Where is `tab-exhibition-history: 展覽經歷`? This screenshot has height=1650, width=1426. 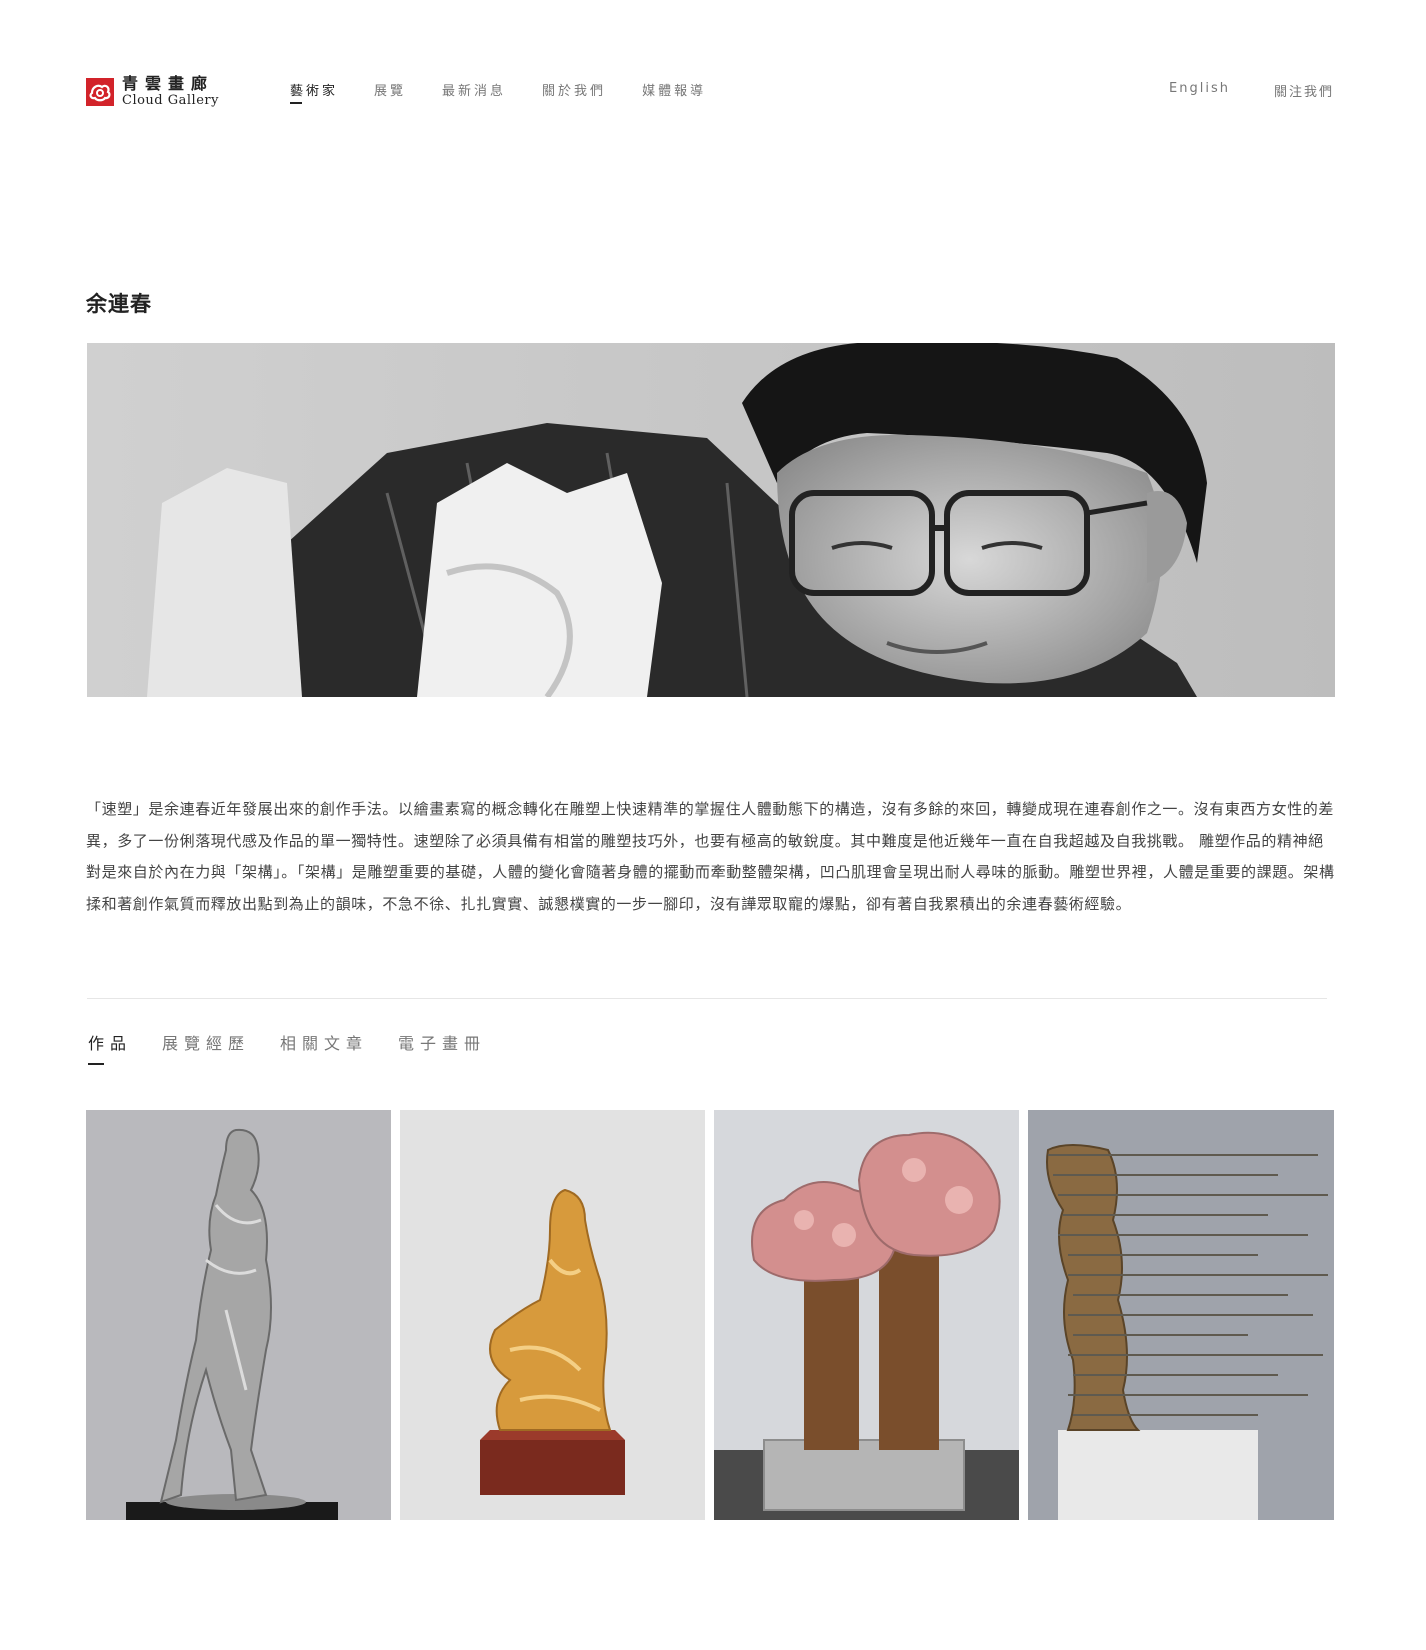
tab-exhibition-history: 展覽經歷 is located at coordinates (206, 1042).